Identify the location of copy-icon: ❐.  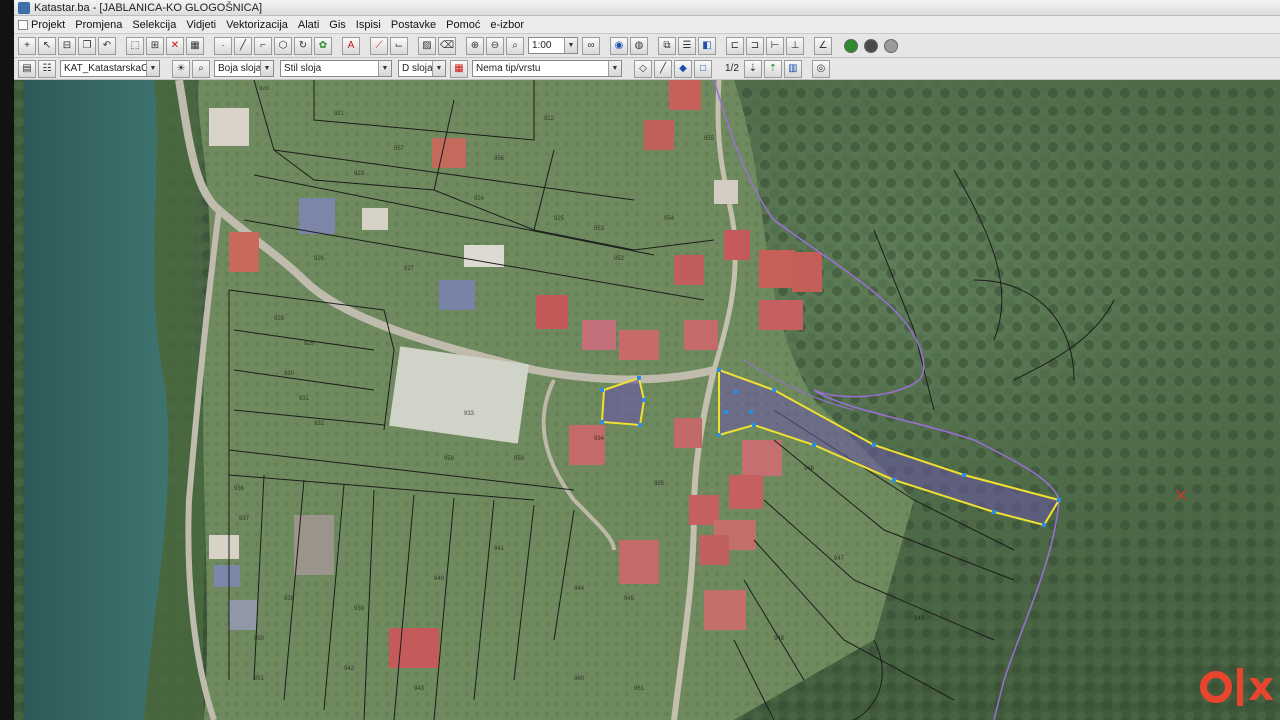
(87, 45).